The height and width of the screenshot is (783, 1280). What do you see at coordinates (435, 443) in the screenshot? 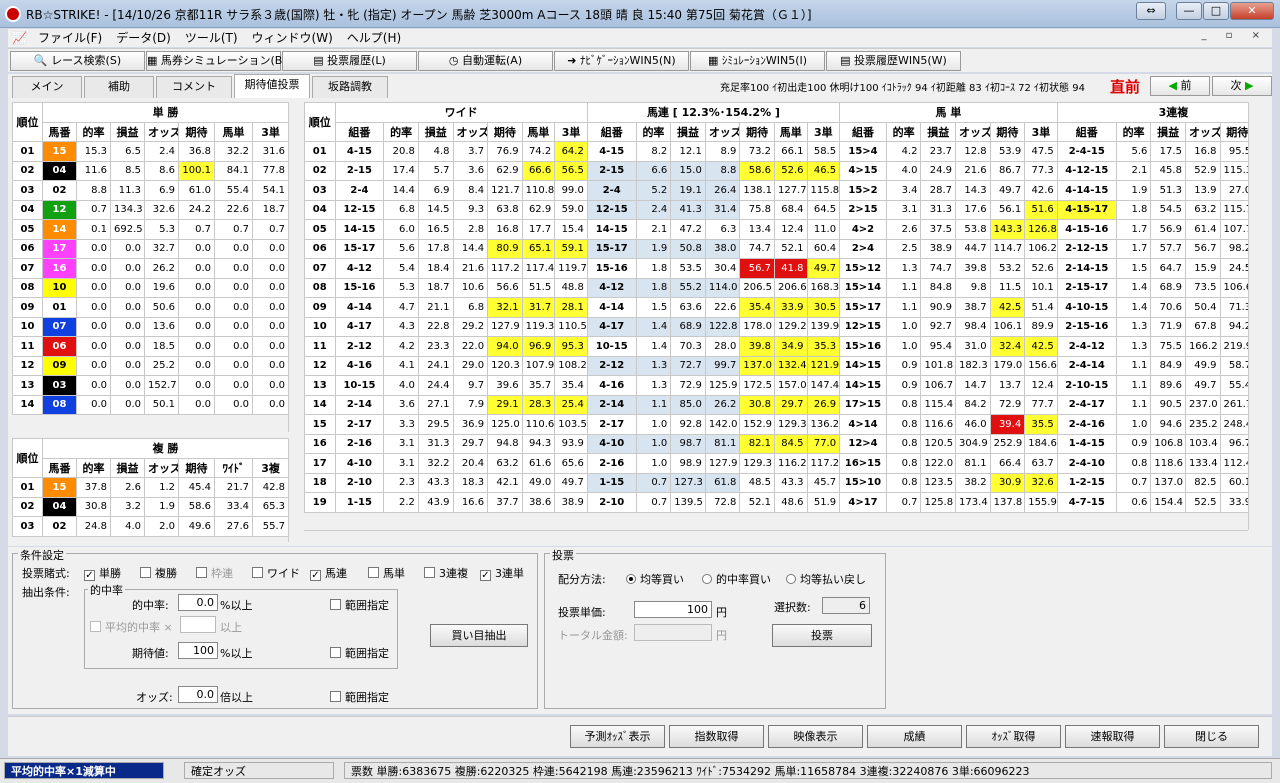
I see `value-cell: 31.3` at bounding box center [435, 443].